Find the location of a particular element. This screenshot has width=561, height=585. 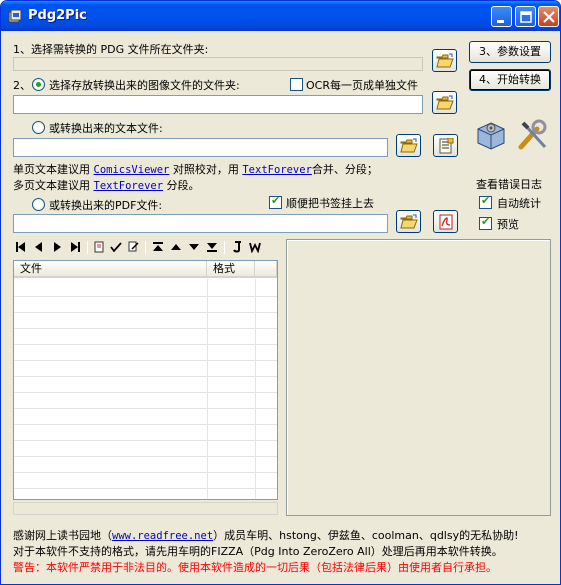

image-output-field is located at coordinates (218, 104).